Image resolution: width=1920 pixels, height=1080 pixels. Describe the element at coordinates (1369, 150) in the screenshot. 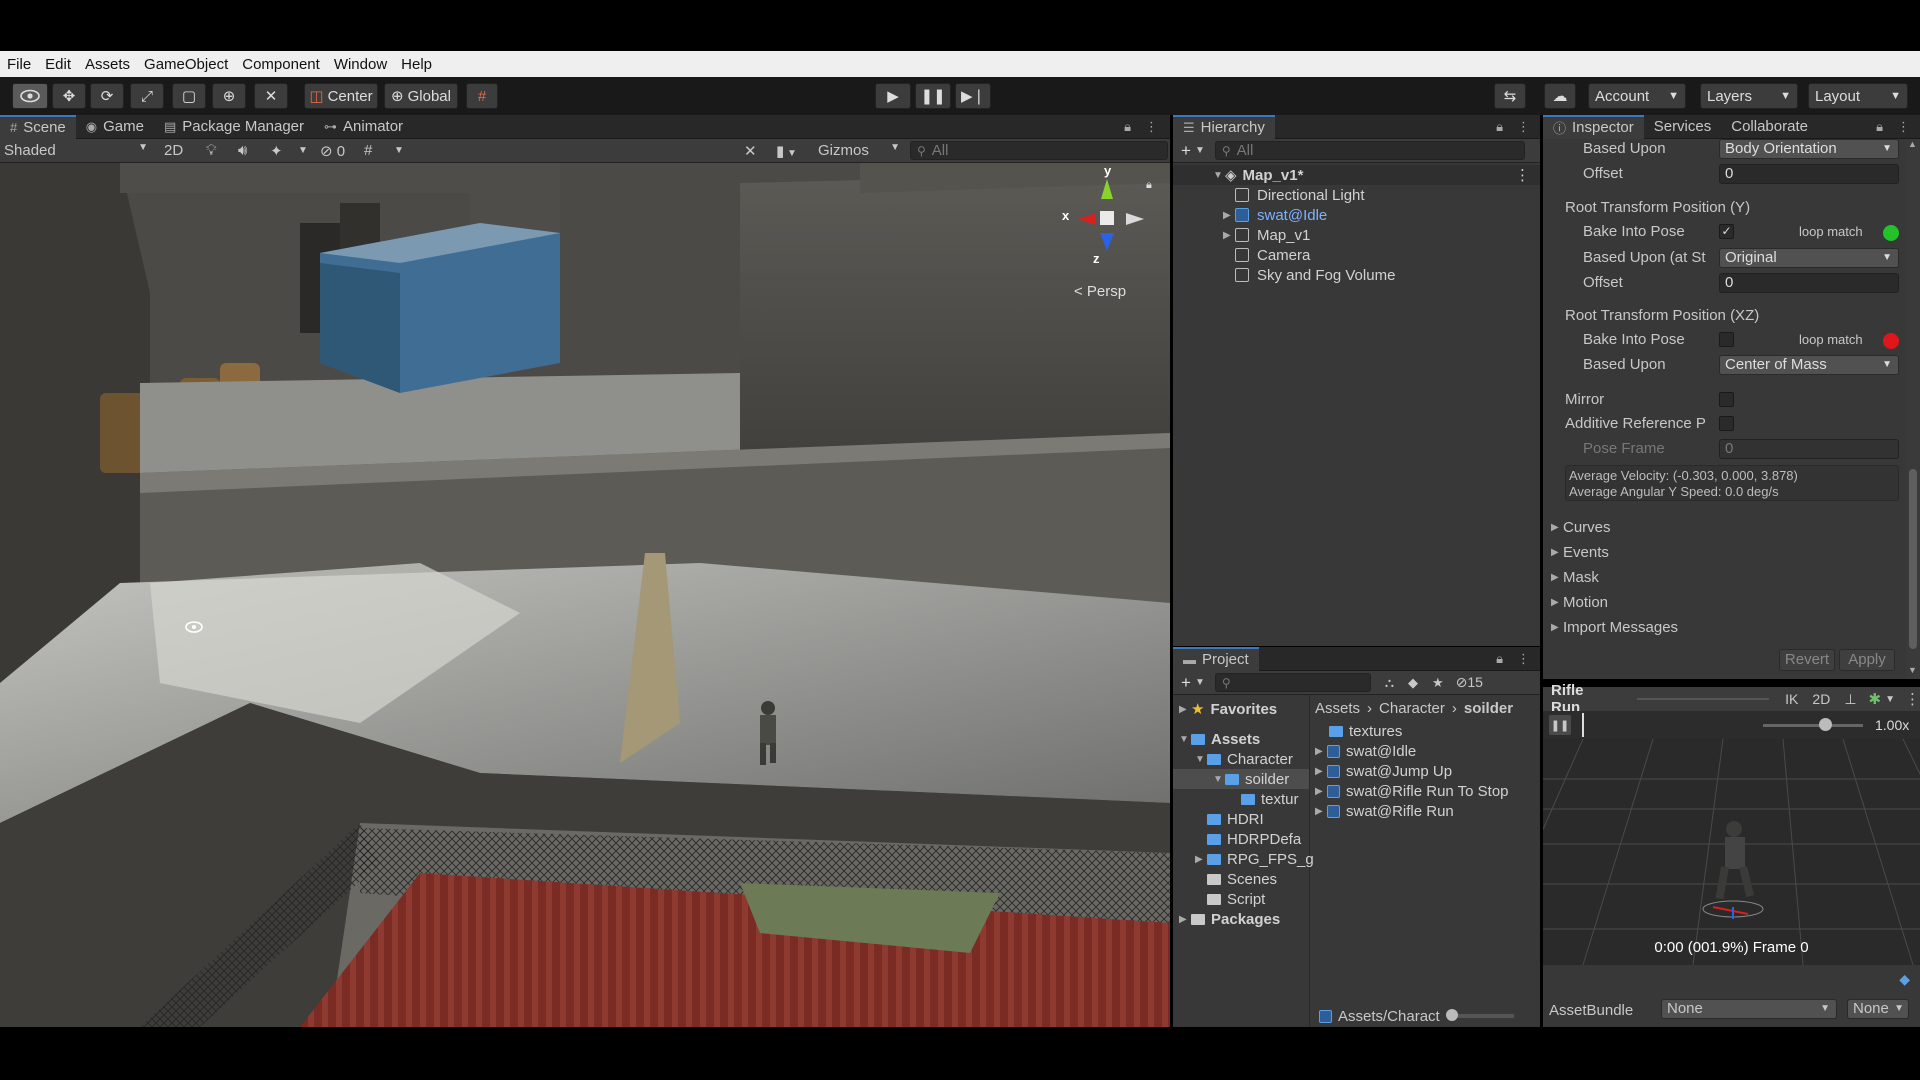

I see `hierarchy-search-field: ⚲ All` at that location.